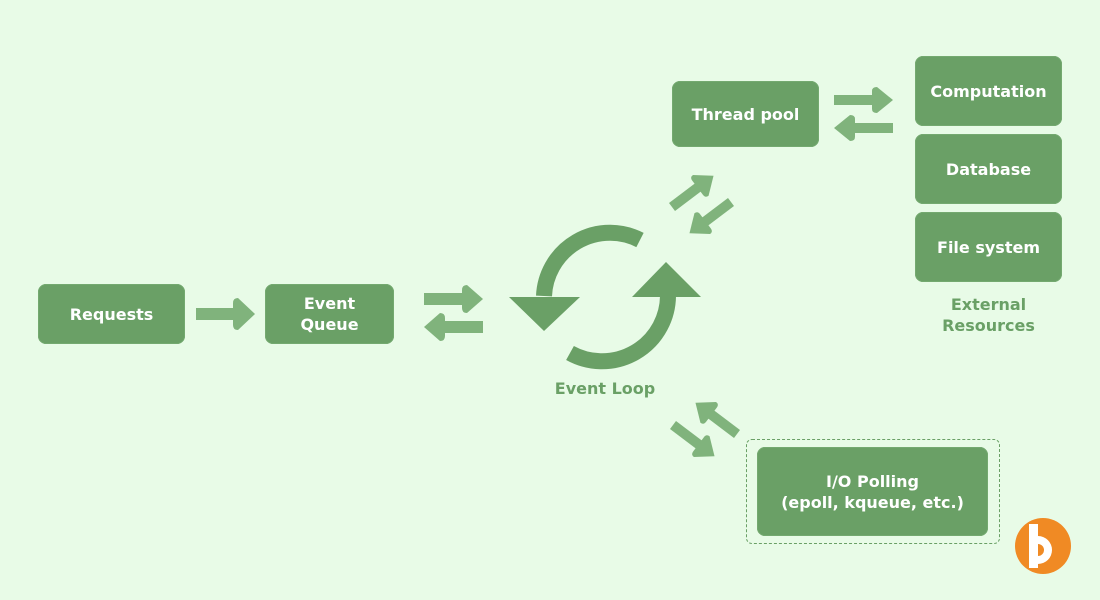 Image resolution: width=1100 pixels, height=600 pixels. I want to click on external-resources-label-line1: External, so click(988, 304).